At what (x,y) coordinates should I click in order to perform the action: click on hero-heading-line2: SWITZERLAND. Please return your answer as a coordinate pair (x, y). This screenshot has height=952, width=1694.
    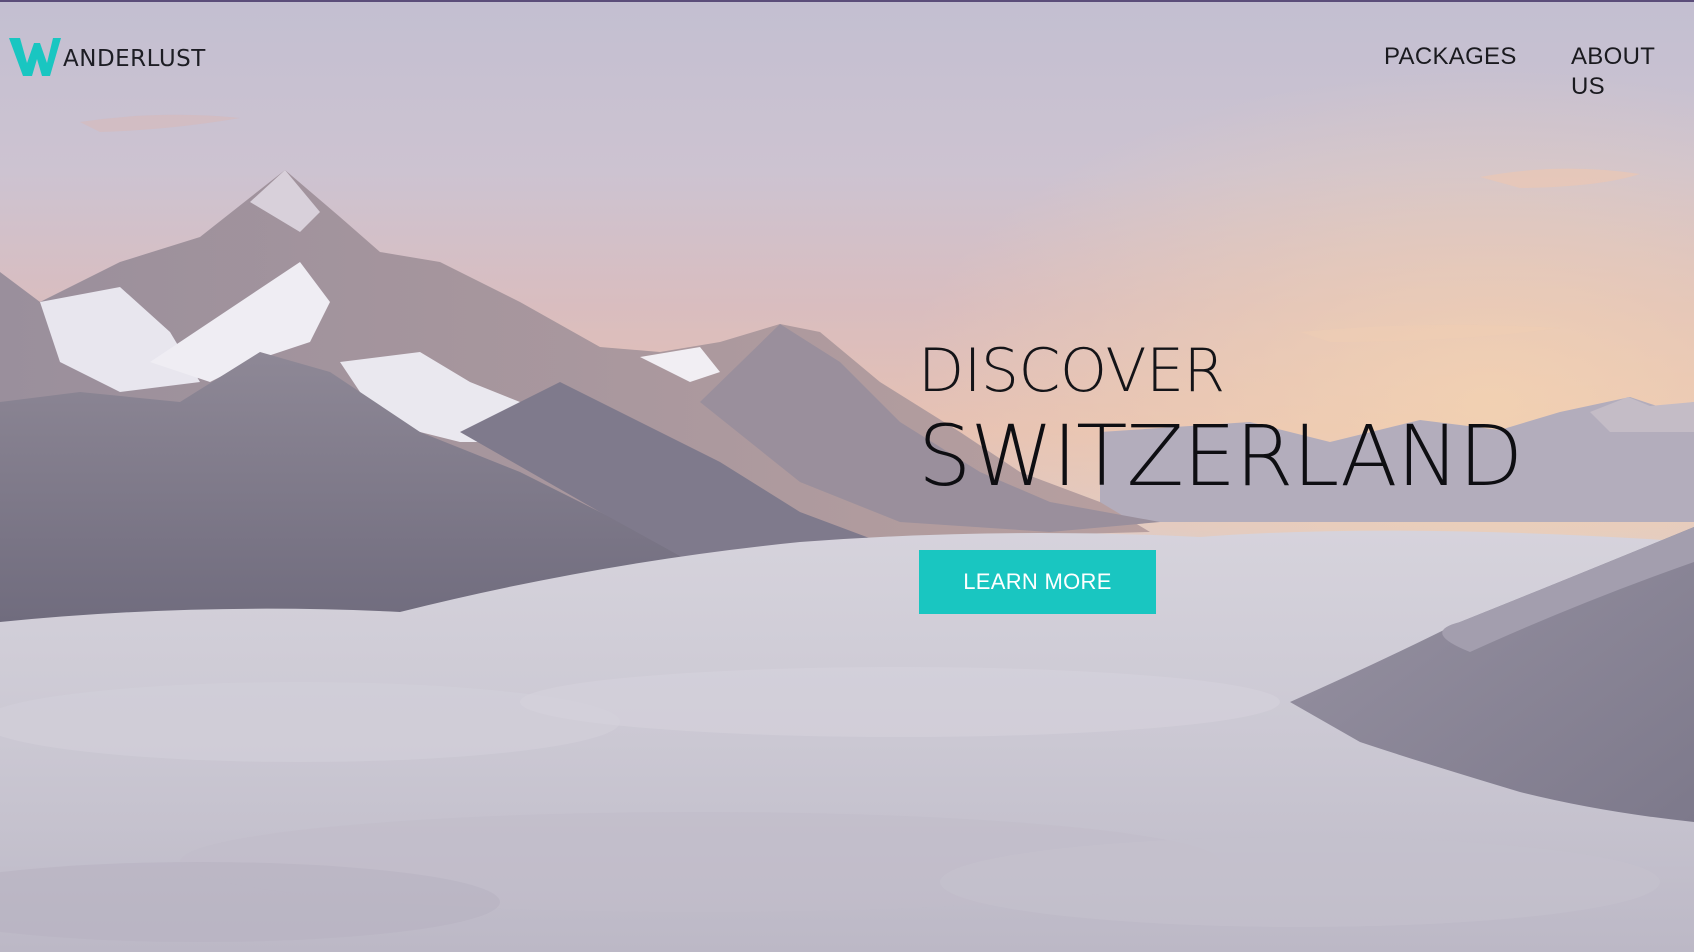
    Looking at the image, I should click on (1220, 456).